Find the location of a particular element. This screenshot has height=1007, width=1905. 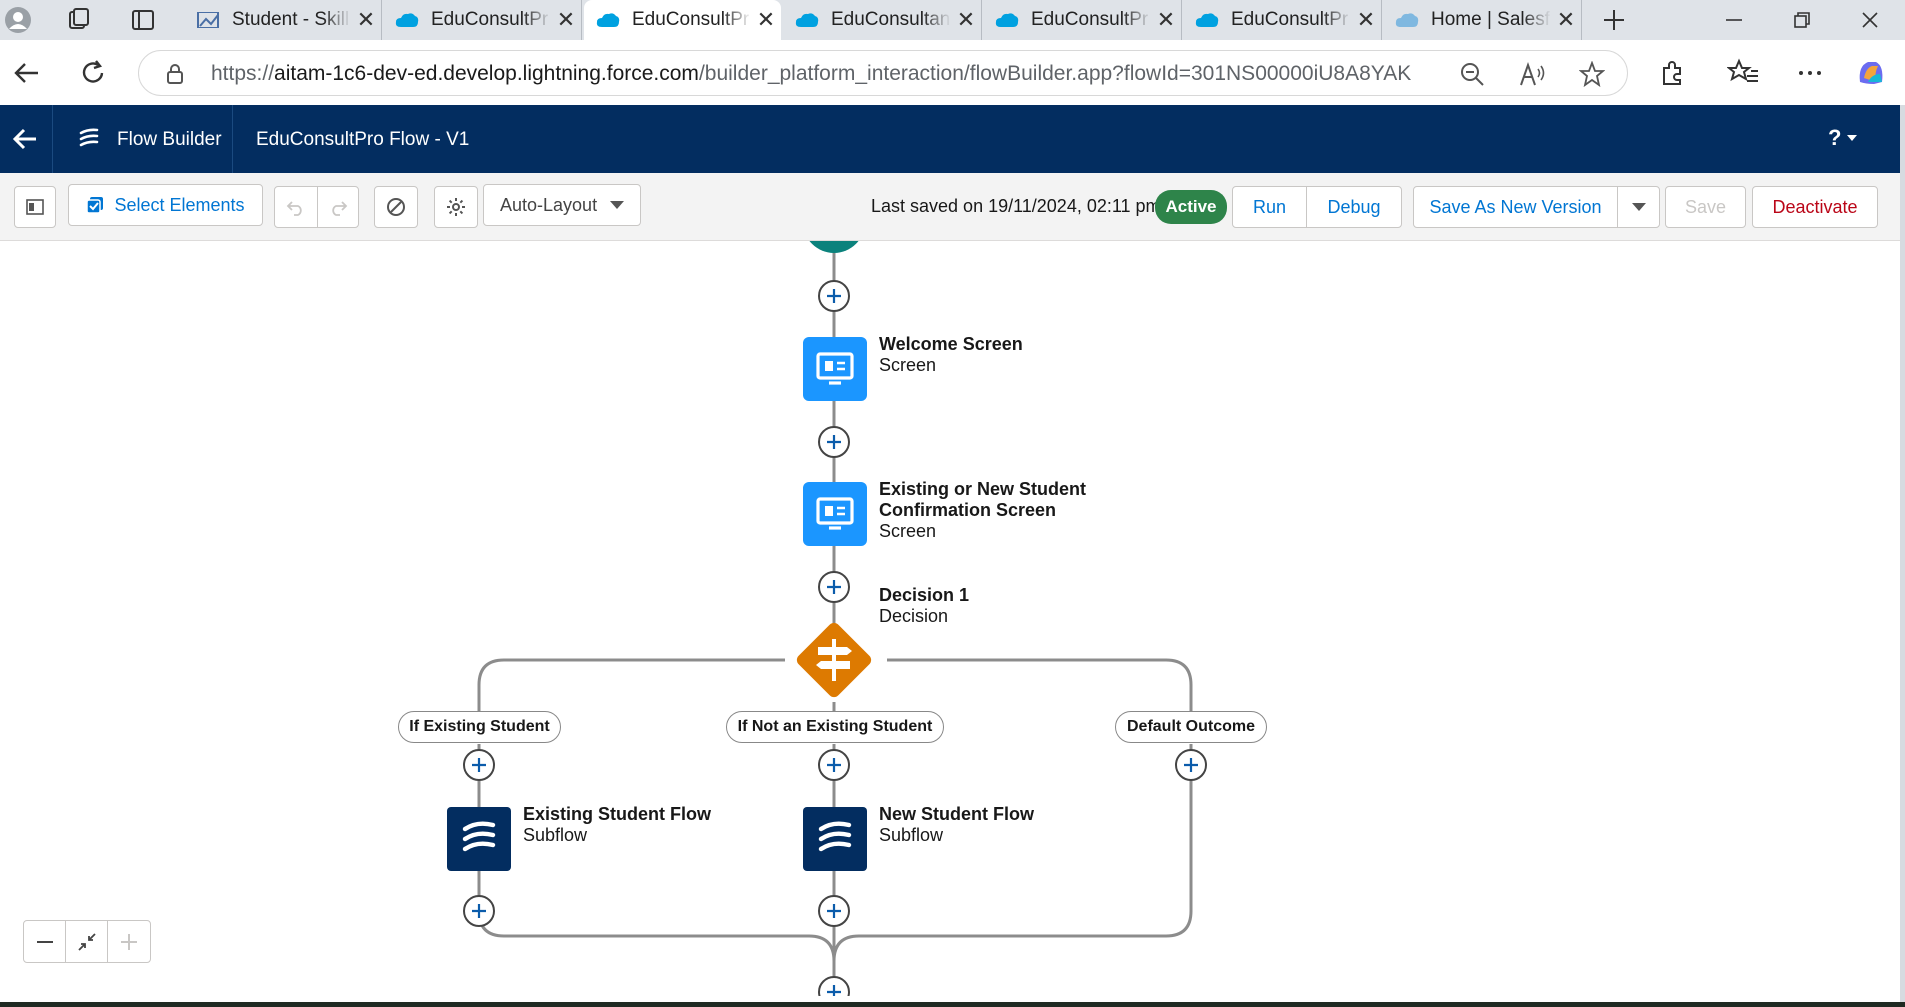

tab-actions-icon is located at coordinates (143, 20).